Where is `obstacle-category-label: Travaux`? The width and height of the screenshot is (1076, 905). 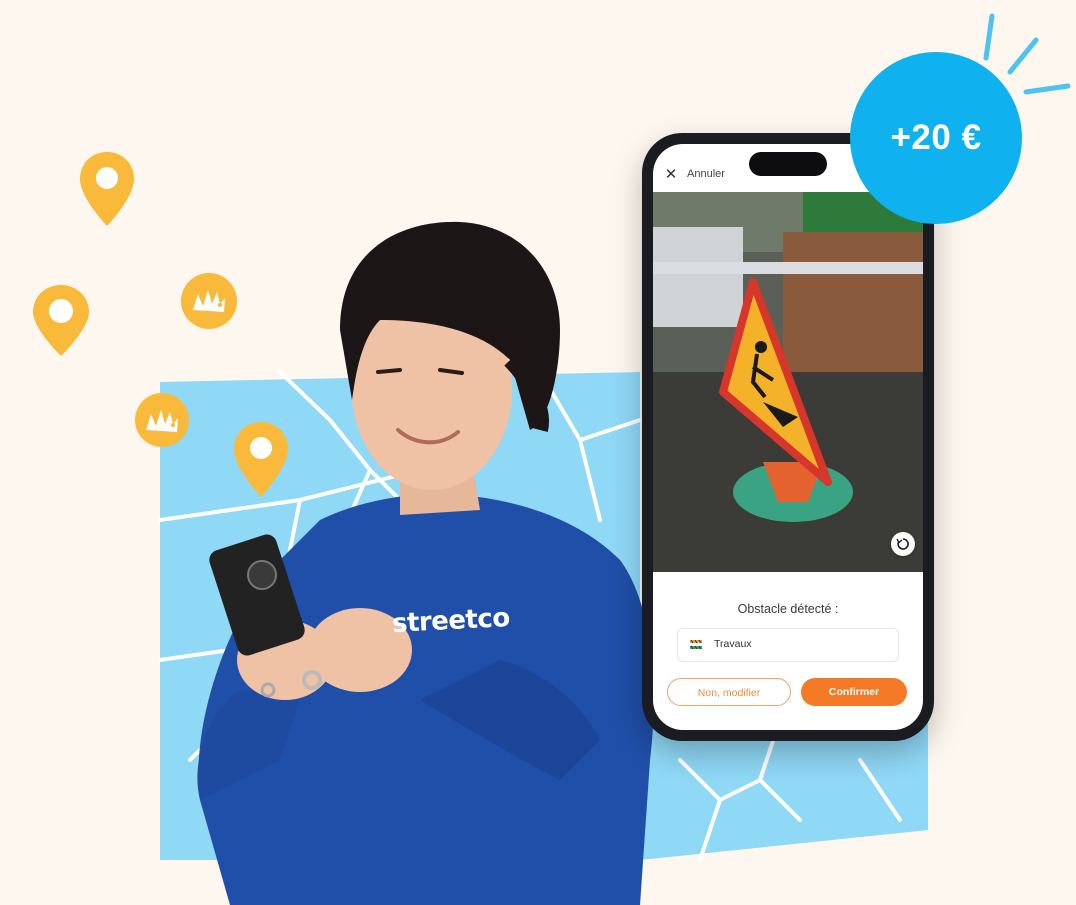
obstacle-category-label: Travaux is located at coordinates (733, 644).